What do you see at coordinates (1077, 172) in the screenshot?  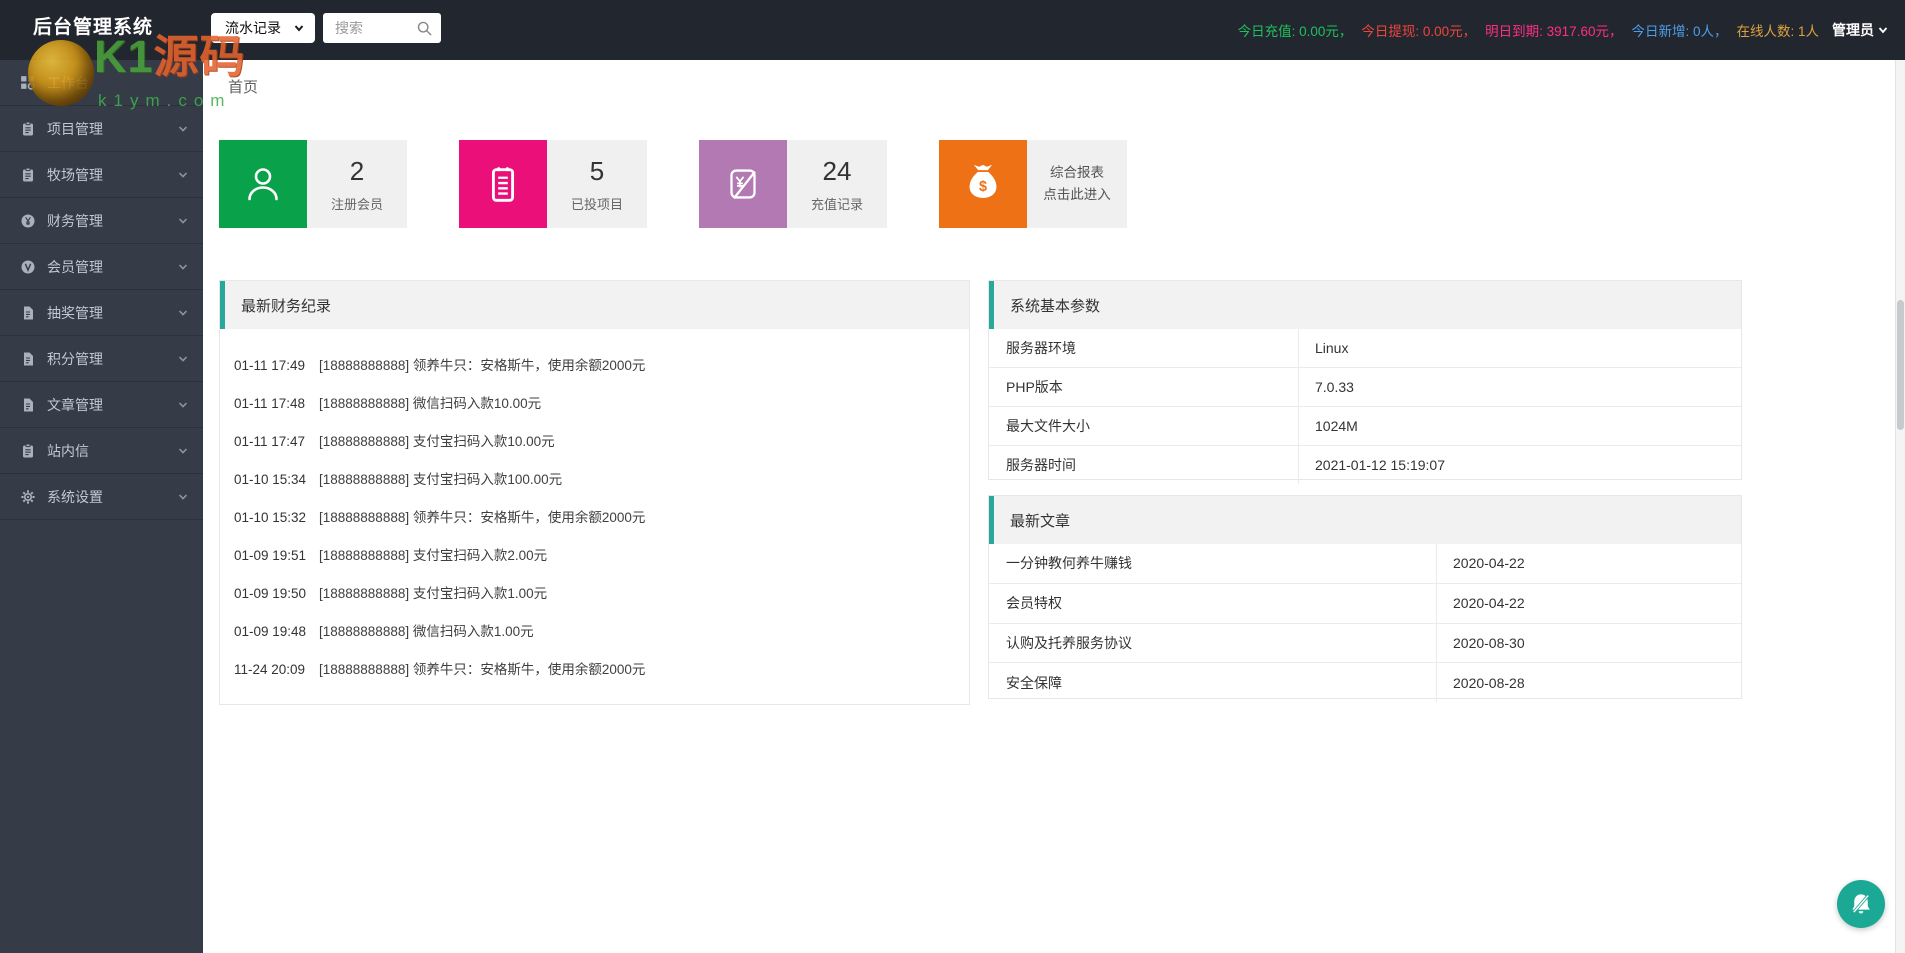 I see `card-line1: 综合报表` at bounding box center [1077, 172].